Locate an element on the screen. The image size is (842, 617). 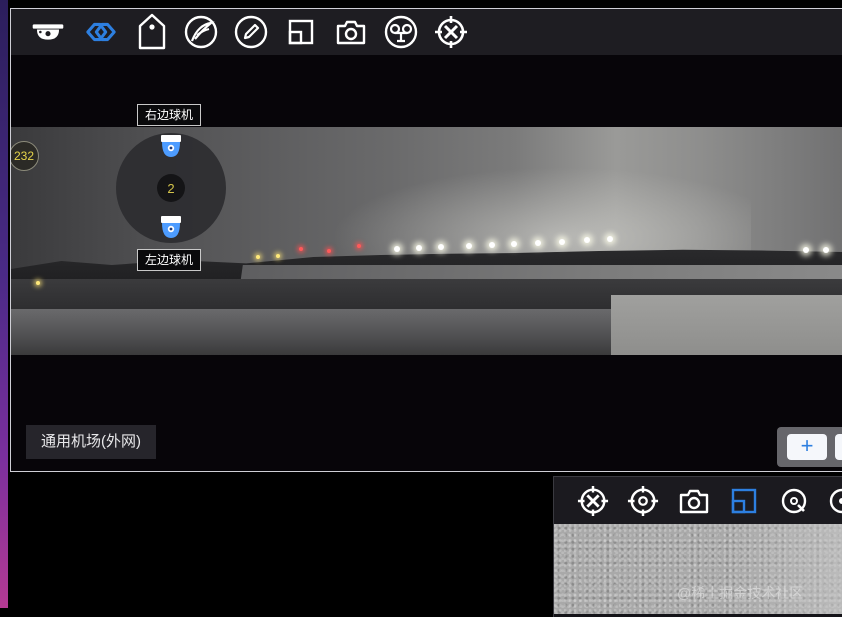
panorama-count-badge: 232 is located at coordinates (25, 156).